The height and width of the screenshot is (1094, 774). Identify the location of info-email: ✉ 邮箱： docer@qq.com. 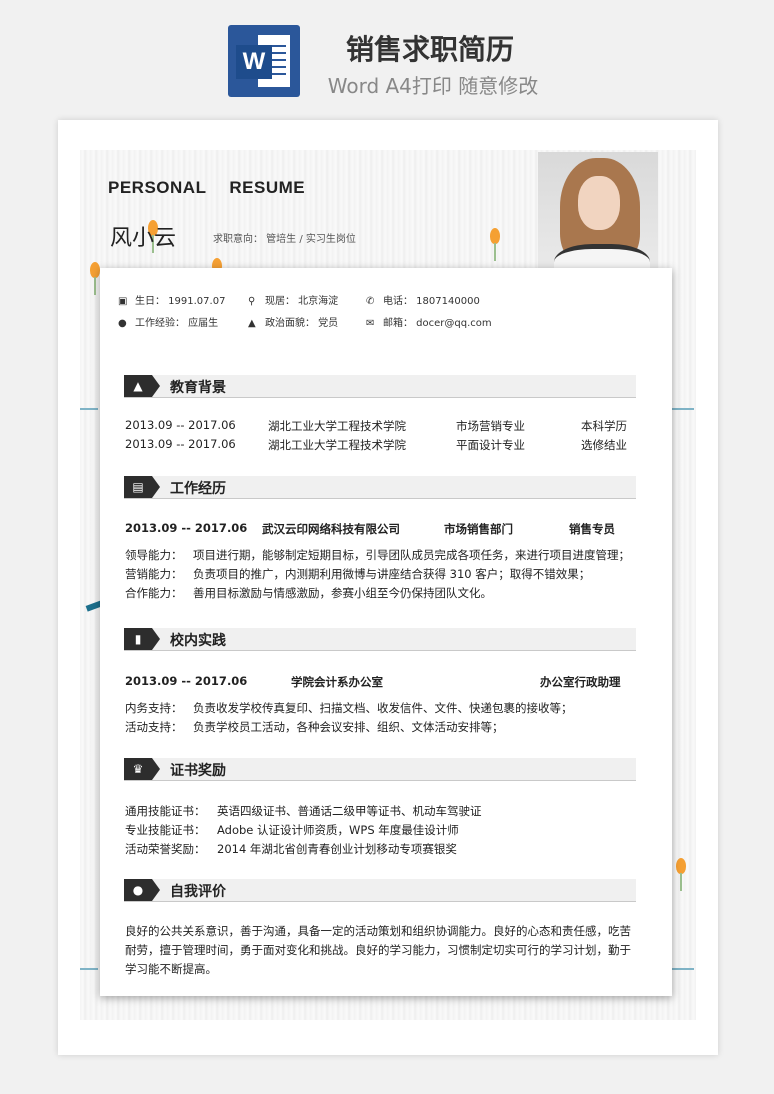
(429, 323).